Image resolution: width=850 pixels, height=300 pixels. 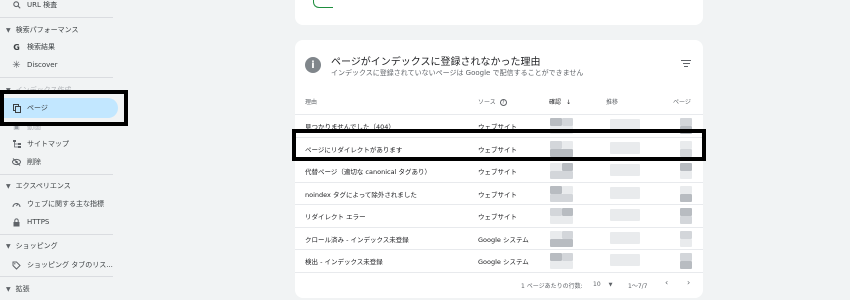 What do you see at coordinates (42, 5) in the screenshot?
I see `sidebar-item-label: URL 検査` at bounding box center [42, 5].